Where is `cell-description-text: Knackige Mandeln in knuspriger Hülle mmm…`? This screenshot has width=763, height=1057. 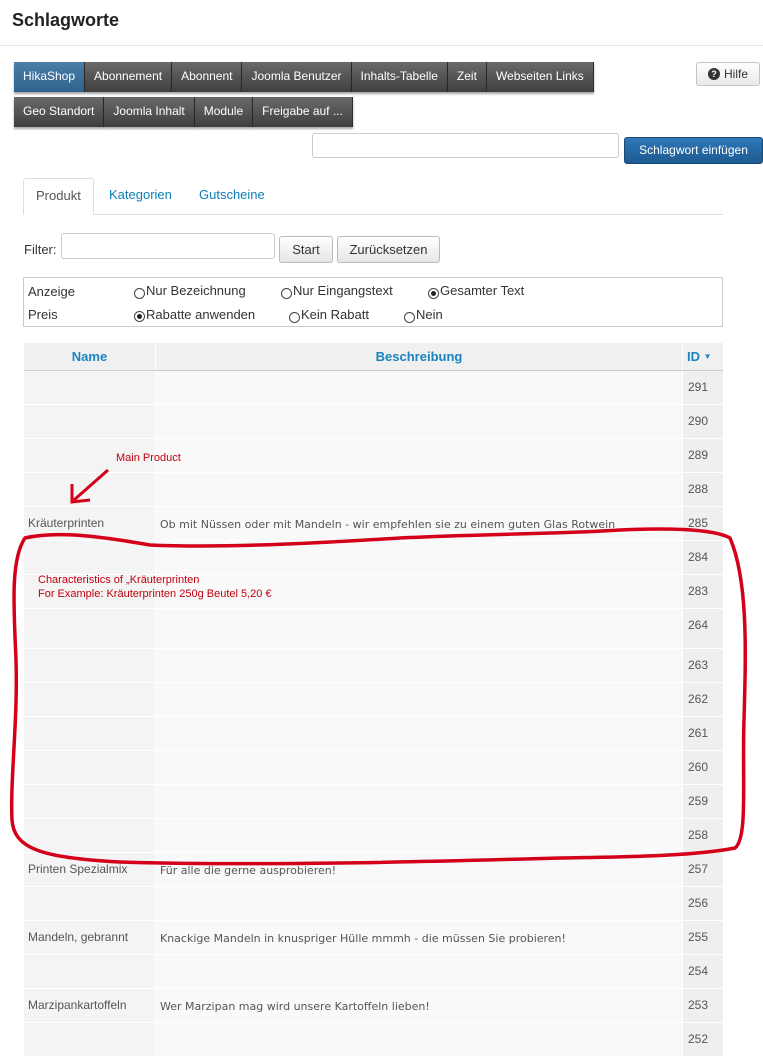 cell-description-text: Knackige Mandeln in knuspriger Hülle mmm… is located at coordinates (363, 938).